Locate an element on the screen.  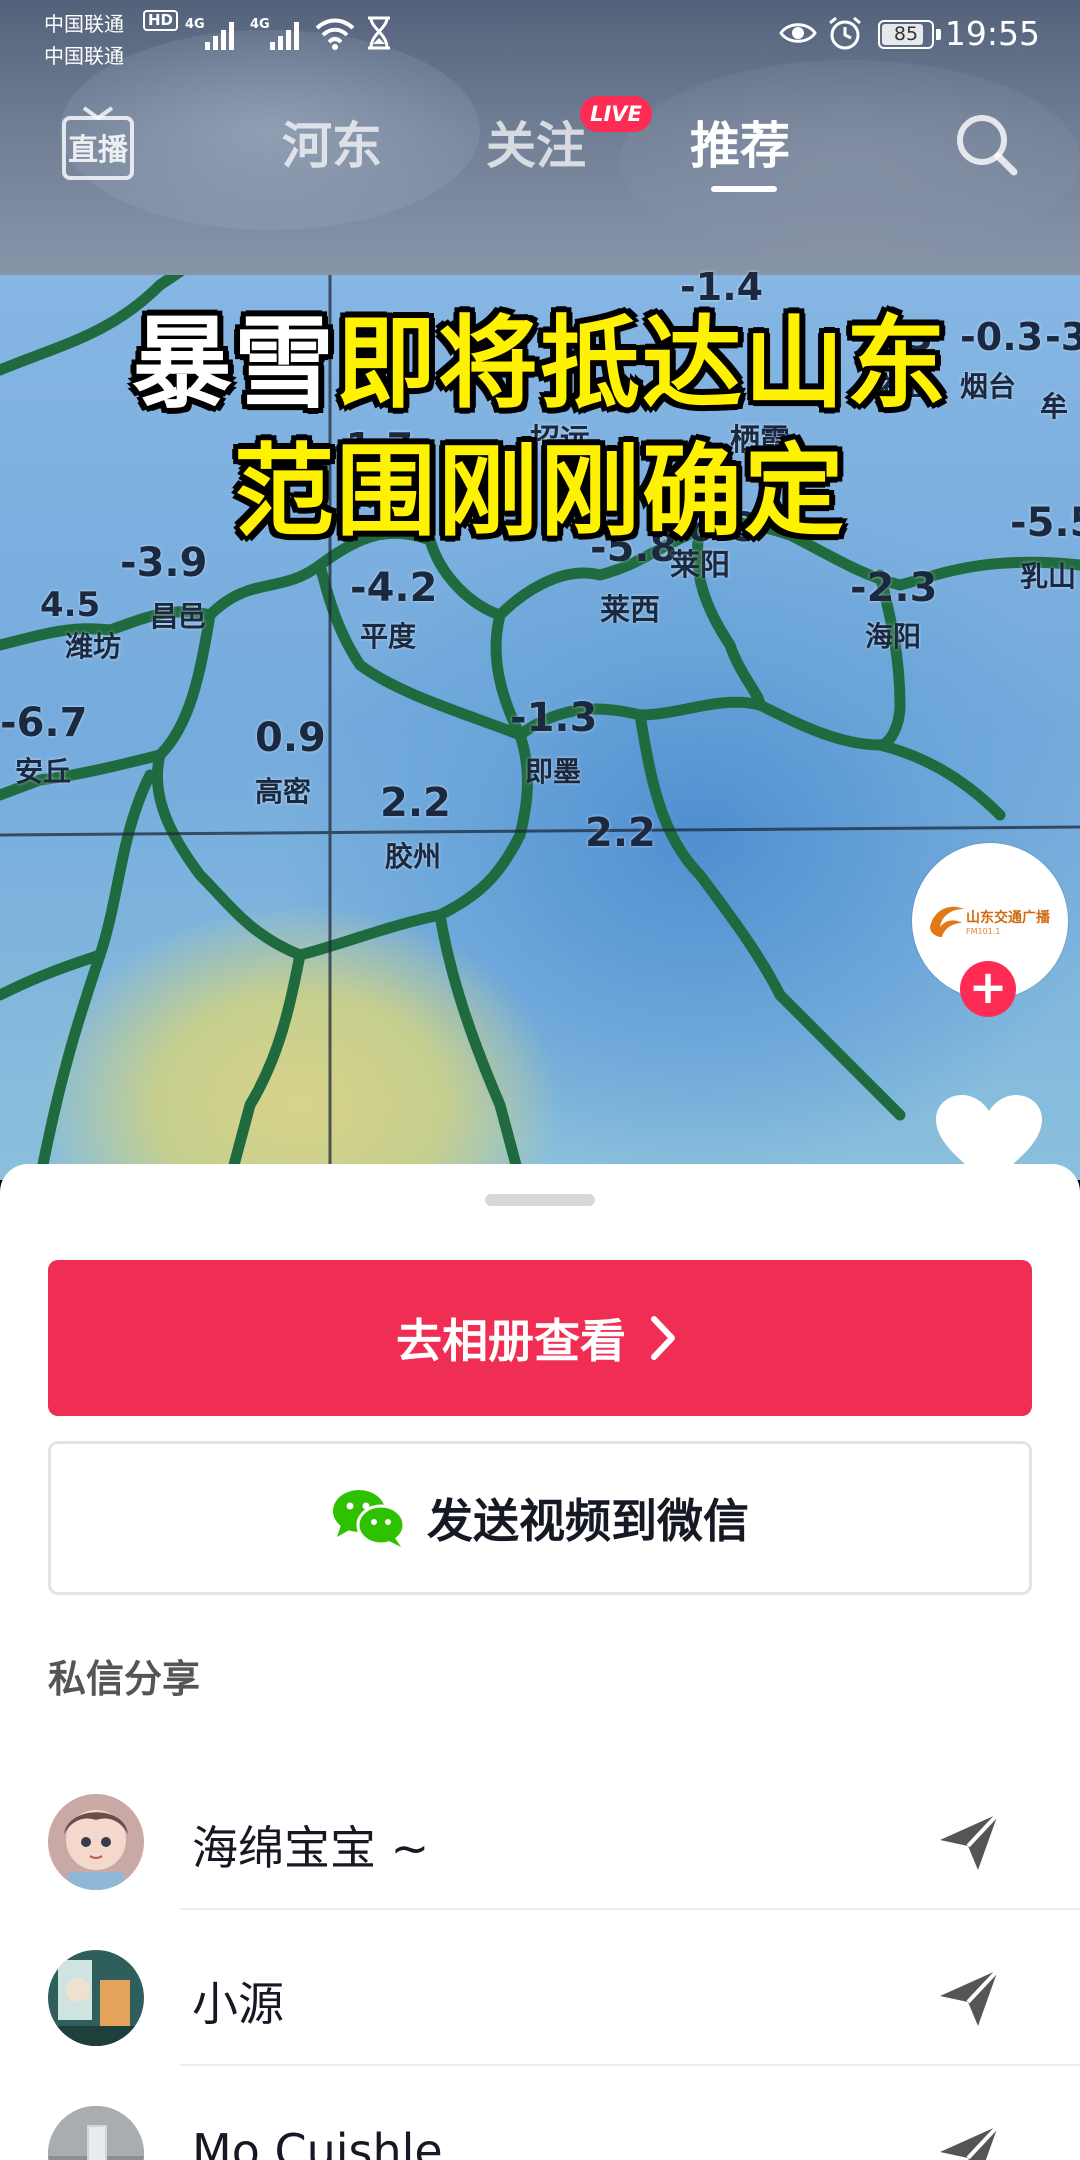
wifi-icon is located at coordinates (335, 34).